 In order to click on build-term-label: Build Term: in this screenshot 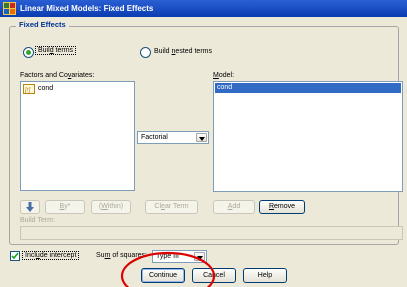, I will do `click(37, 220)`.